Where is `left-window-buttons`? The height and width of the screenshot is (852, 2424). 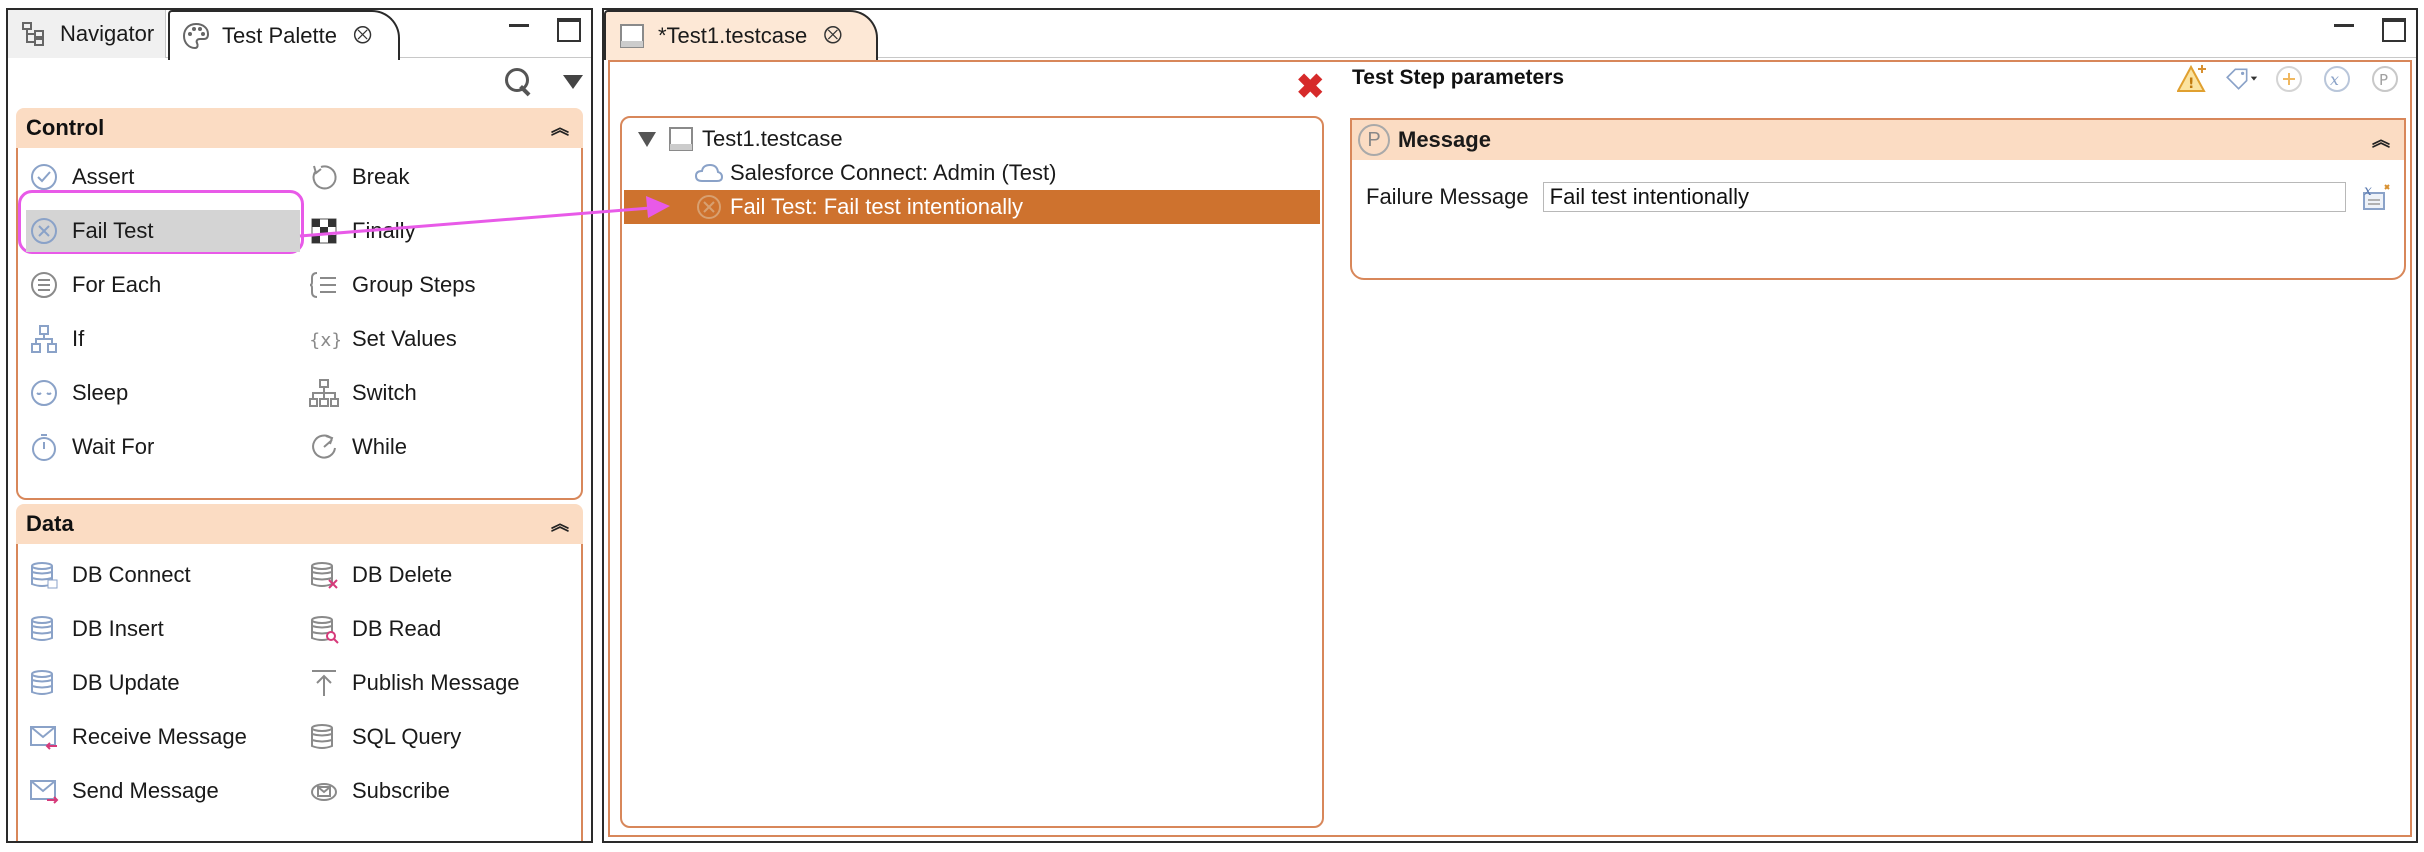 left-window-buttons is located at coordinates (544, 30).